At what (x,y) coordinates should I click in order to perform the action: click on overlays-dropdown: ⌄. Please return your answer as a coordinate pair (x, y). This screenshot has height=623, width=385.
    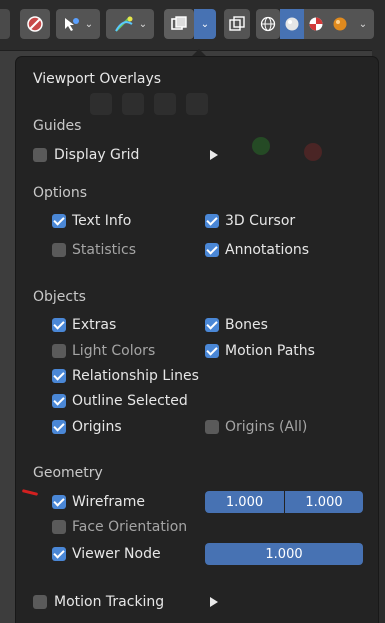
    Looking at the image, I should click on (205, 24).